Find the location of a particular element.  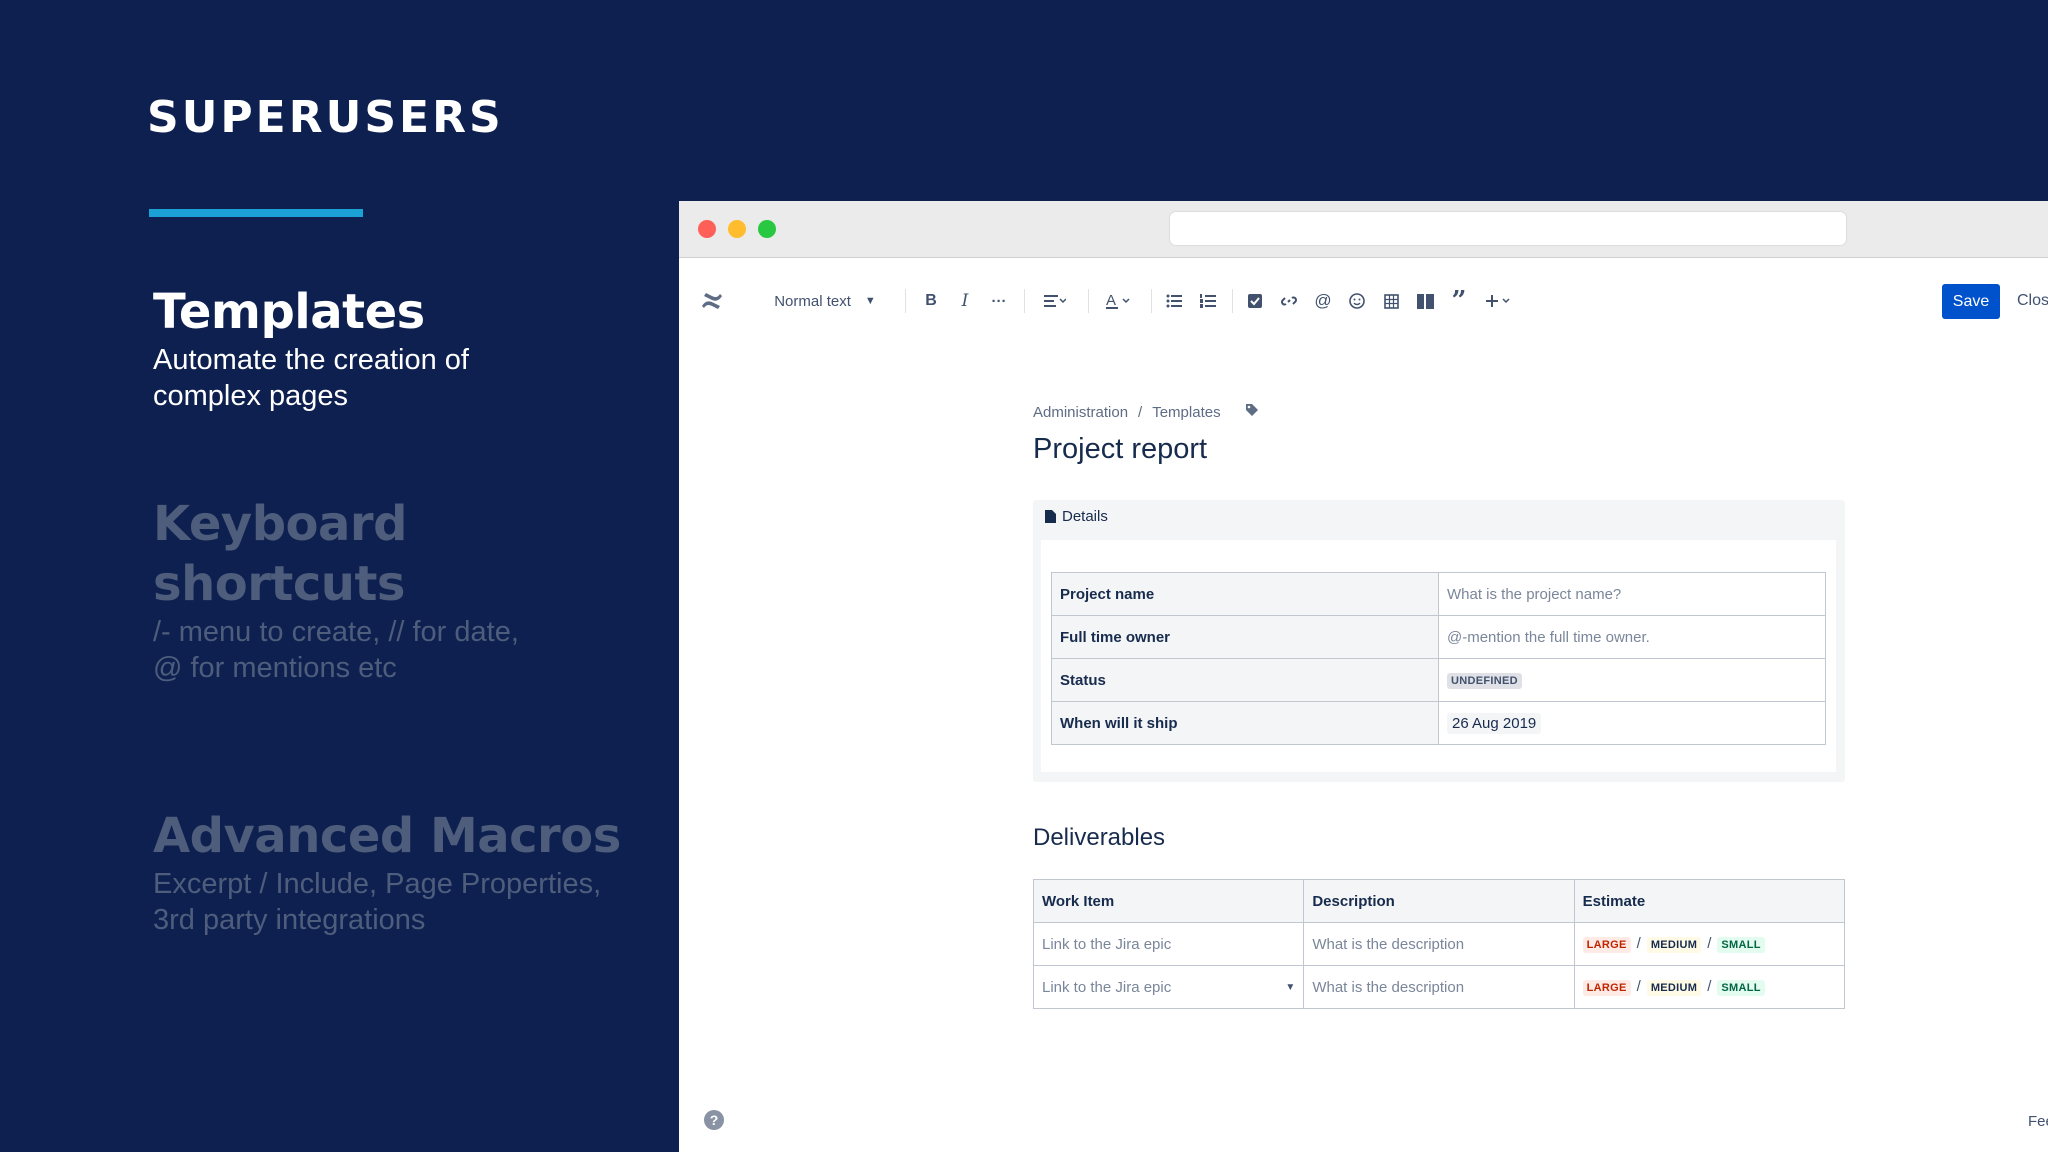

row-key: Full time owner is located at coordinates (1245, 637).